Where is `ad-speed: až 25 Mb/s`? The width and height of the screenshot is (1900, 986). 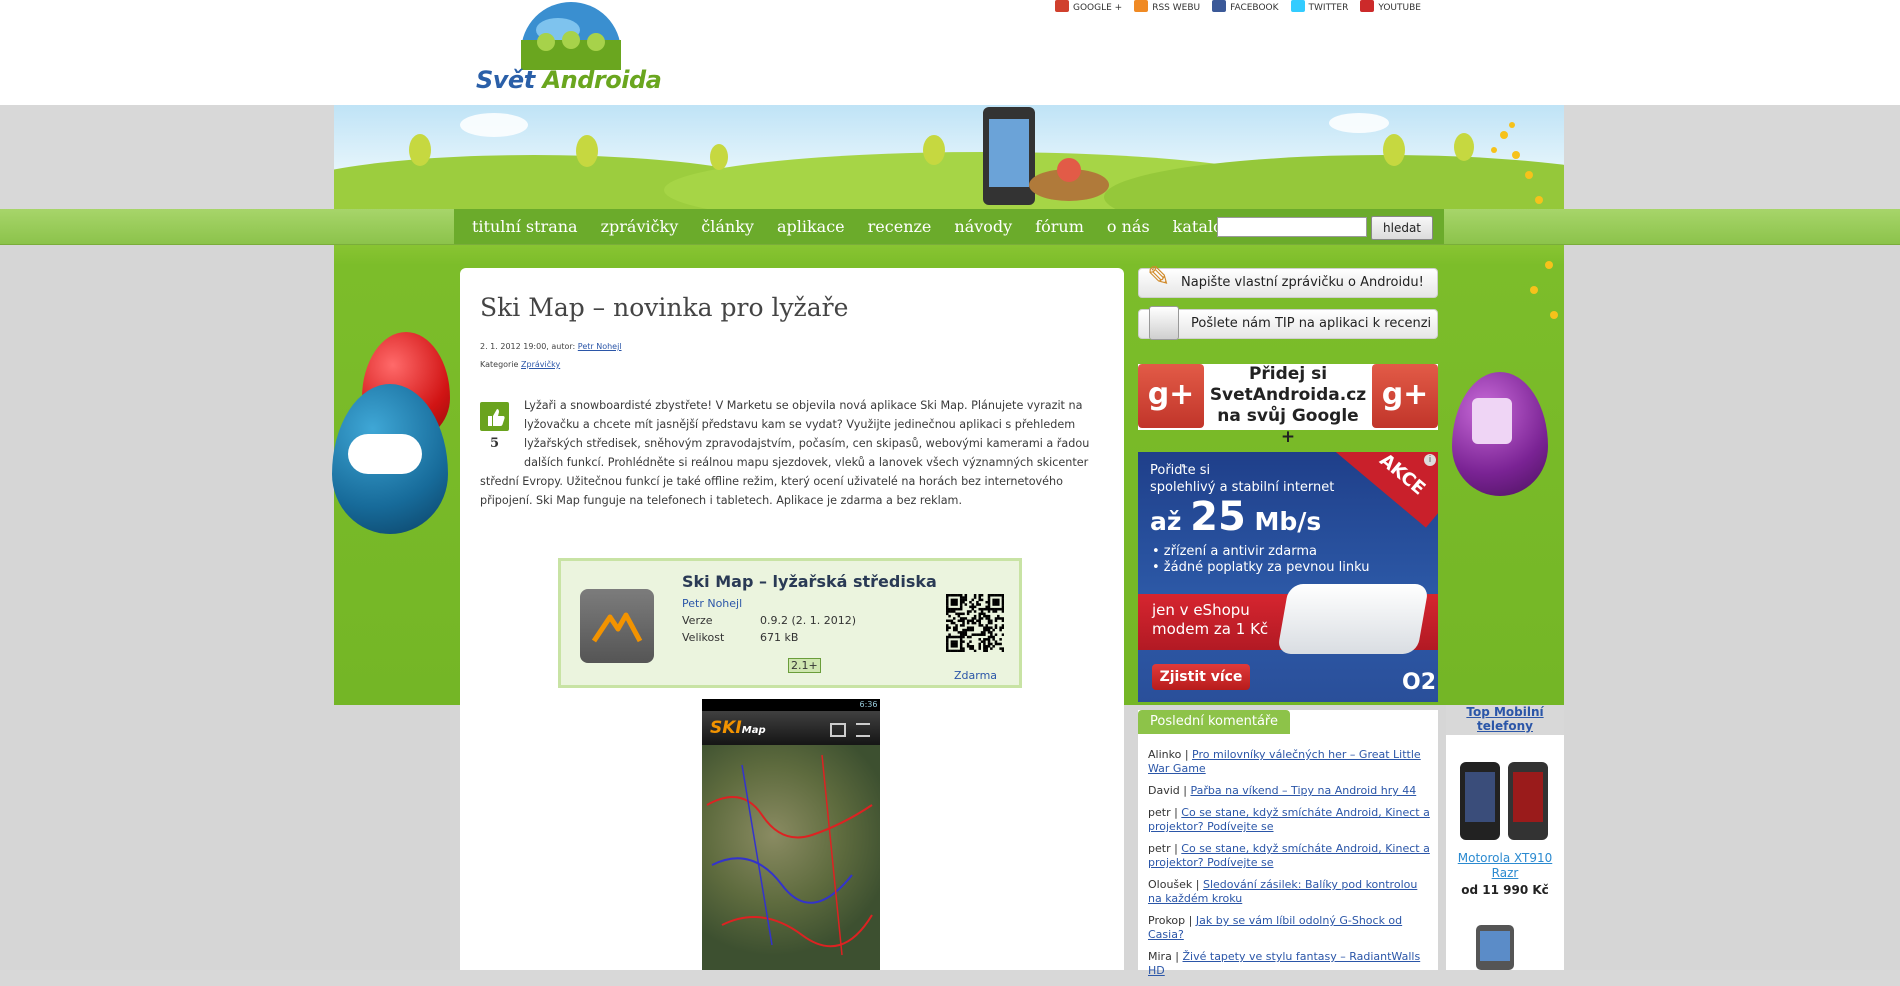
ad-speed: až 25 Mb/s is located at coordinates (1236, 517).